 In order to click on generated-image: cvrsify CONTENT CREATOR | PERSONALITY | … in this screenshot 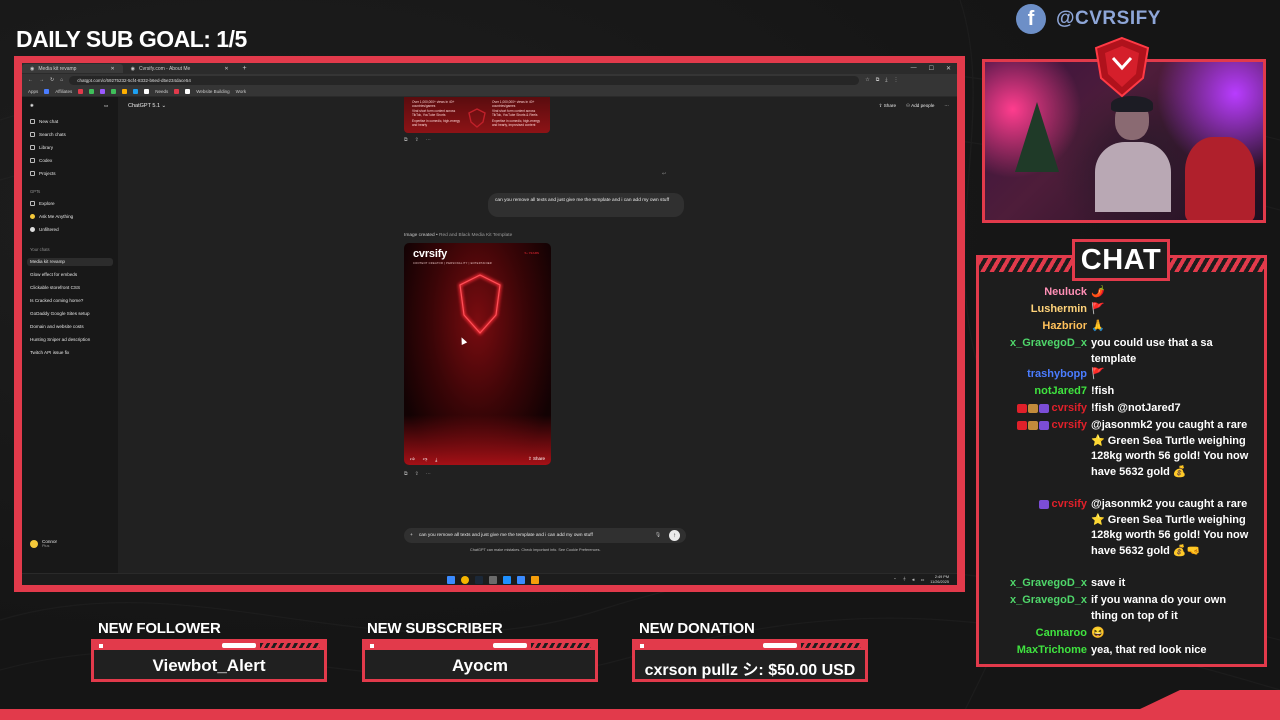, I will do `click(477, 354)`.